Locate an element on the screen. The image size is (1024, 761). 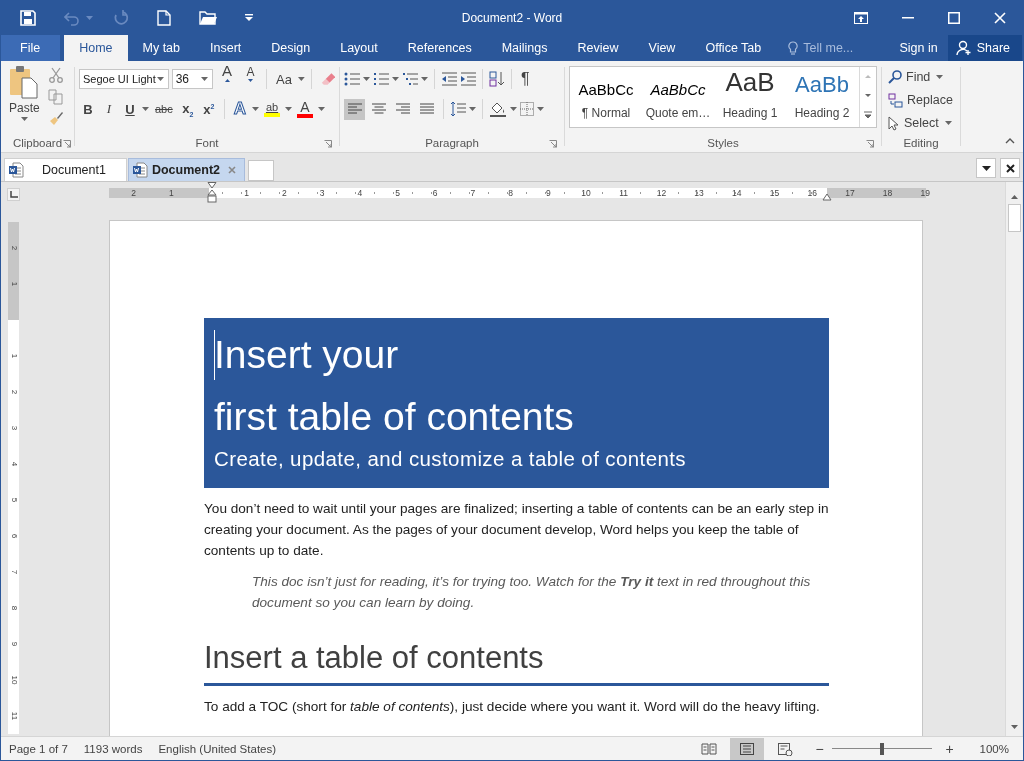
ribbon-tab: Mailings is located at coordinates (524, 48).